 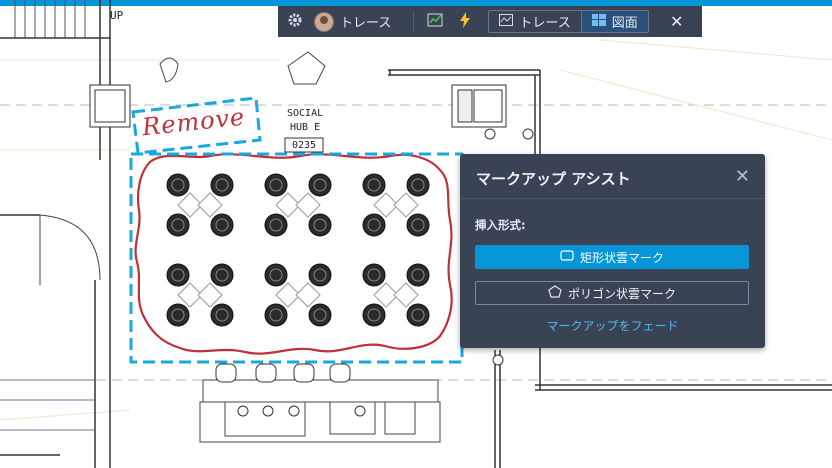 I want to click on settings-button, so click(x=295, y=21).